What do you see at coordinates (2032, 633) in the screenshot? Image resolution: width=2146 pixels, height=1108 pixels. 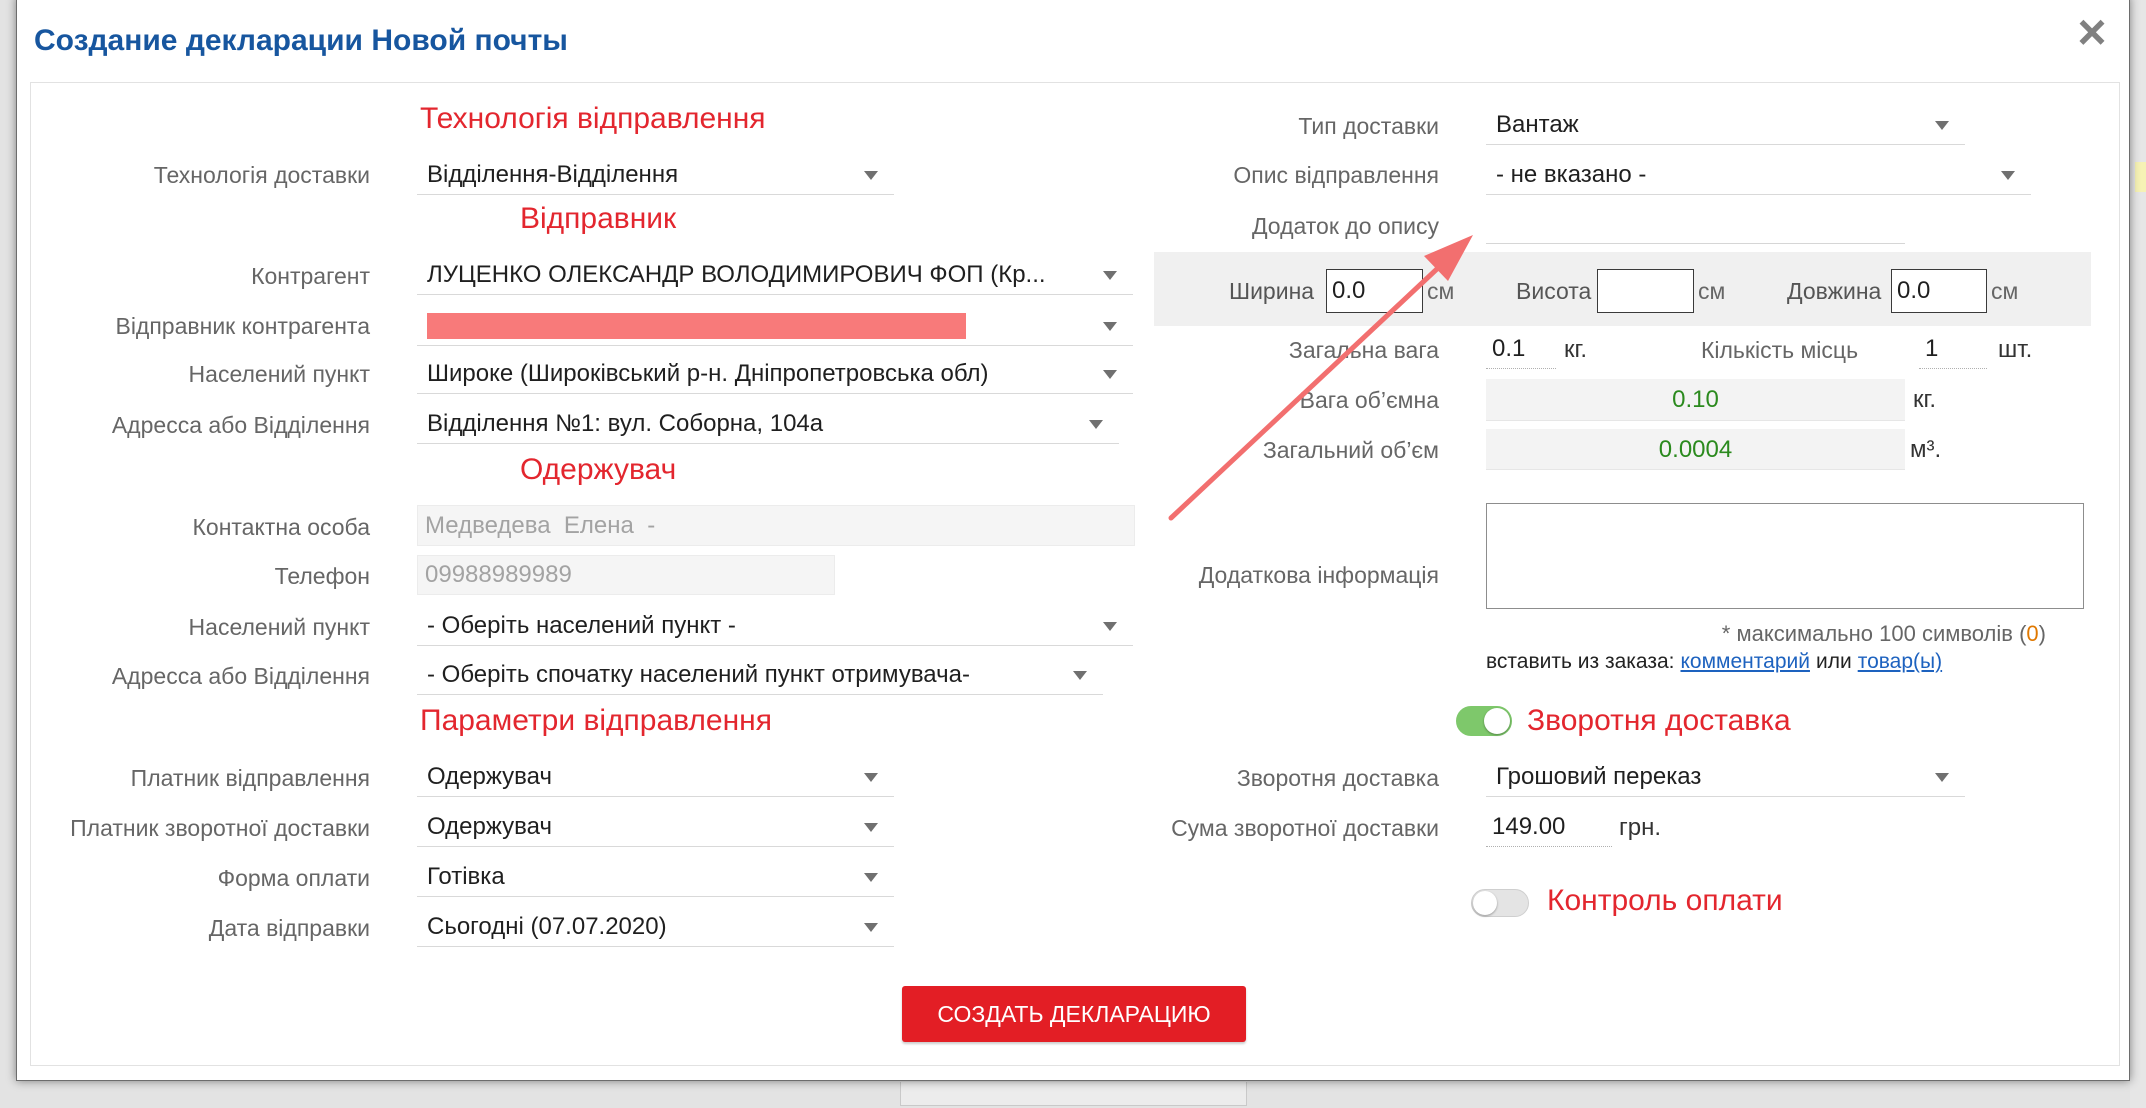 I see `char-count: 0` at bounding box center [2032, 633].